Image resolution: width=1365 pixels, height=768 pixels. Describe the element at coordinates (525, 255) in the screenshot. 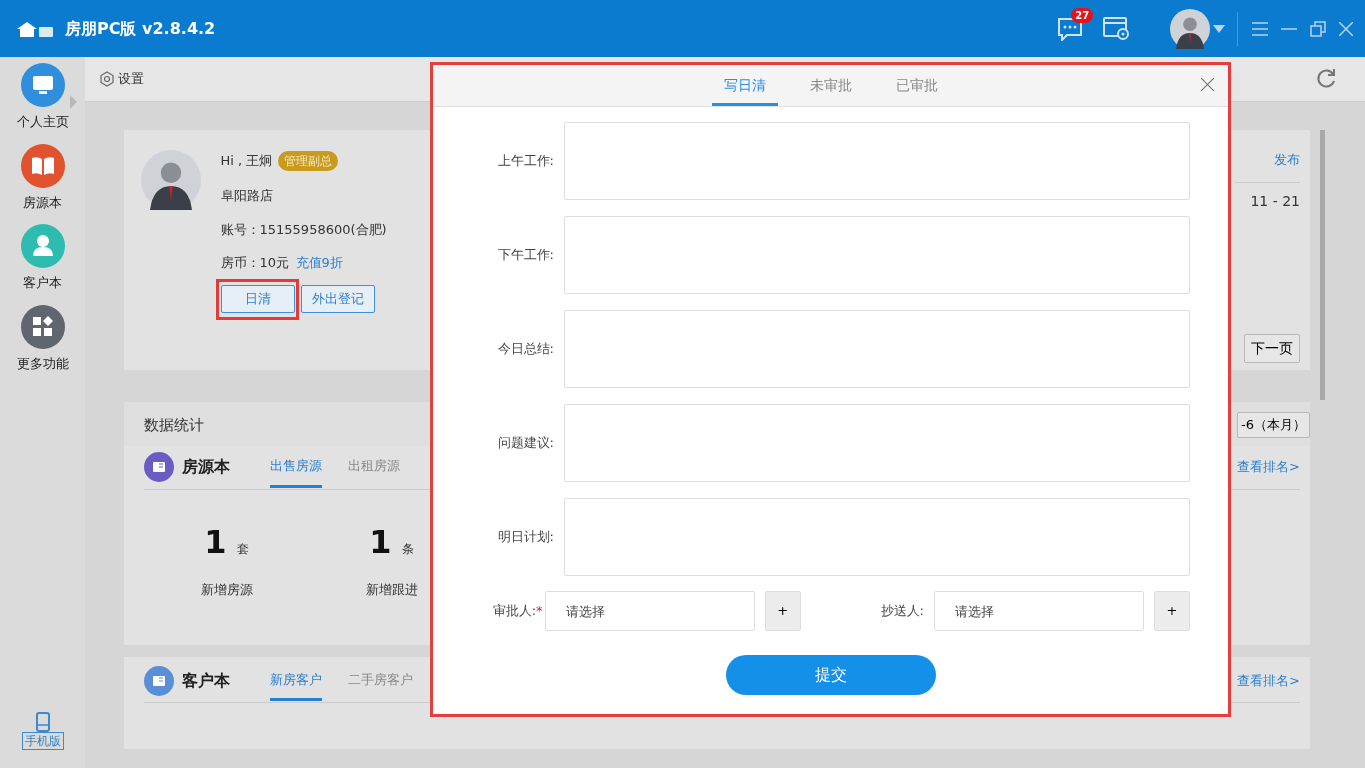

I see `field-label: 下午工作:` at that location.